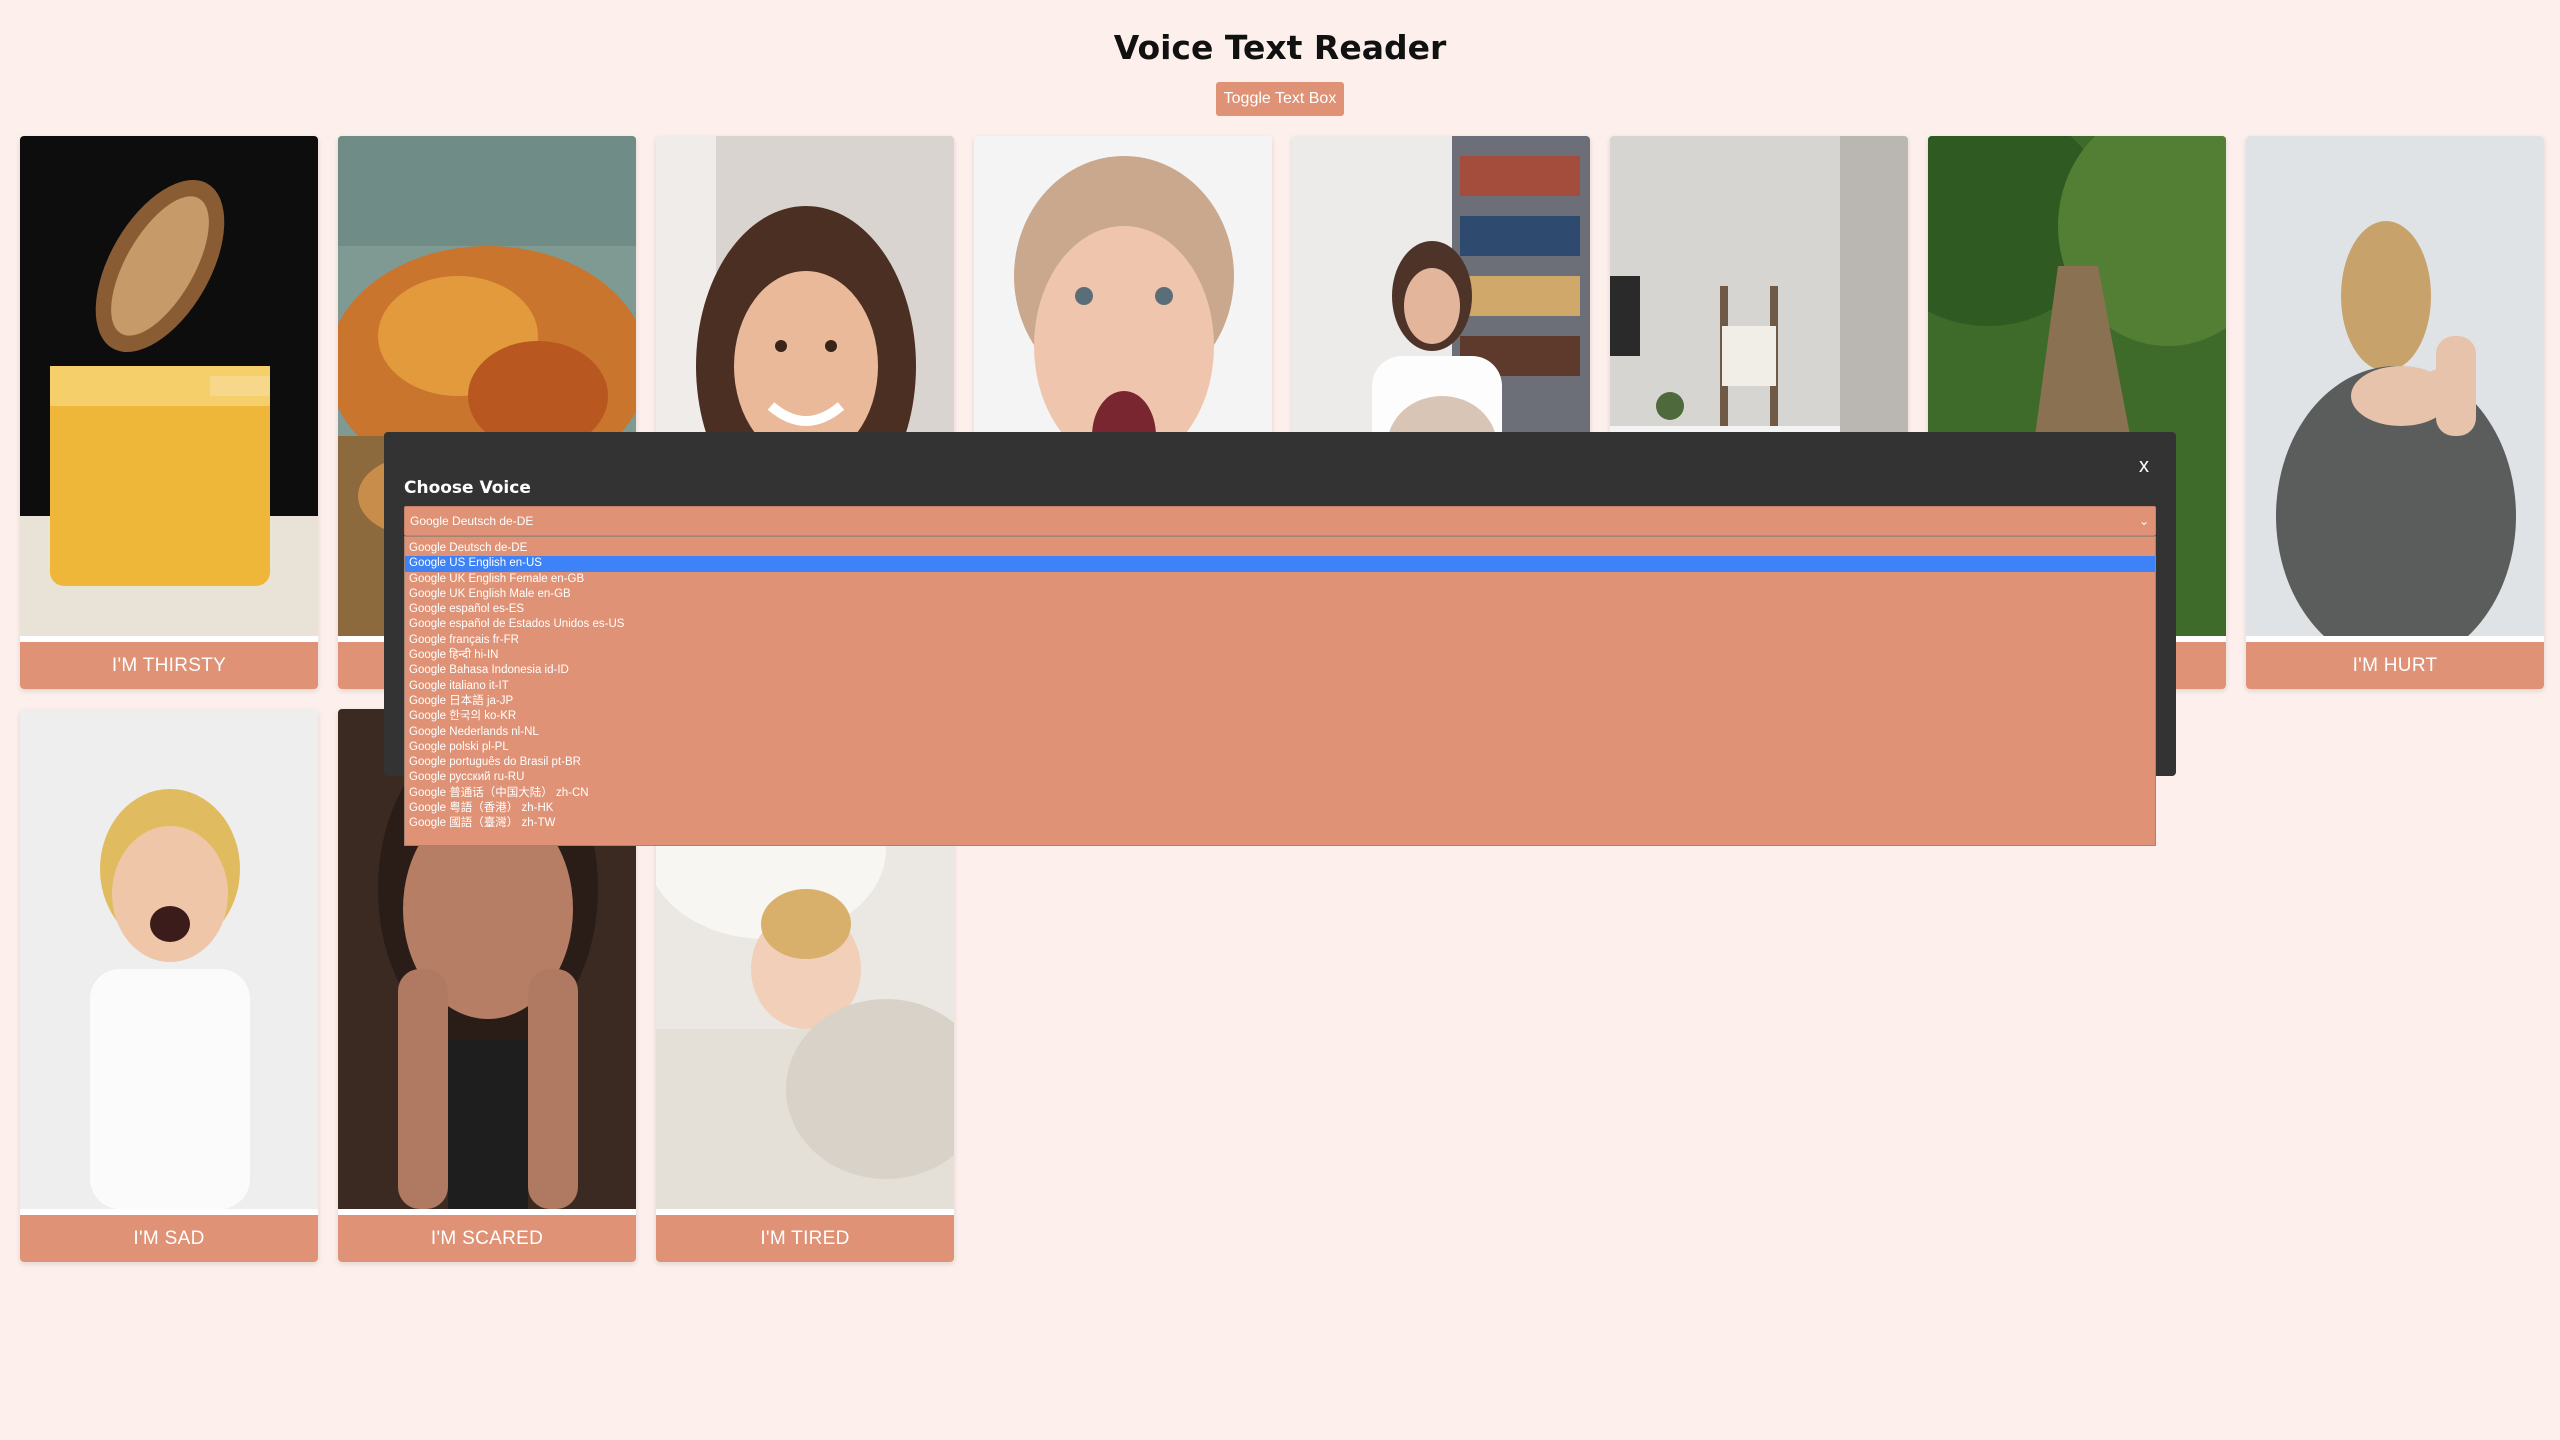 Image resolution: width=2560 pixels, height=1440 pixels. Describe the element at coordinates (1280, 686) in the screenshot. I see `voice-option: Google italiano it-IT` at that location.